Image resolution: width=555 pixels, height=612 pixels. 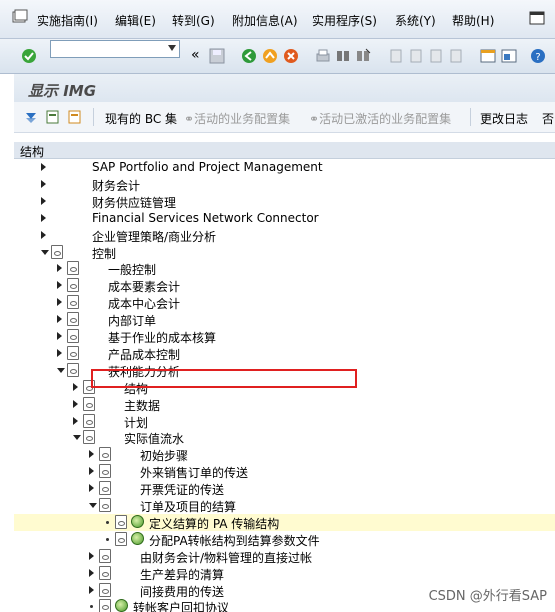 What do you see at coordinates (344, 20) in the screenshot?
I see `menu-utilities: 实用程序(S)` at bounding box center [344, 20].